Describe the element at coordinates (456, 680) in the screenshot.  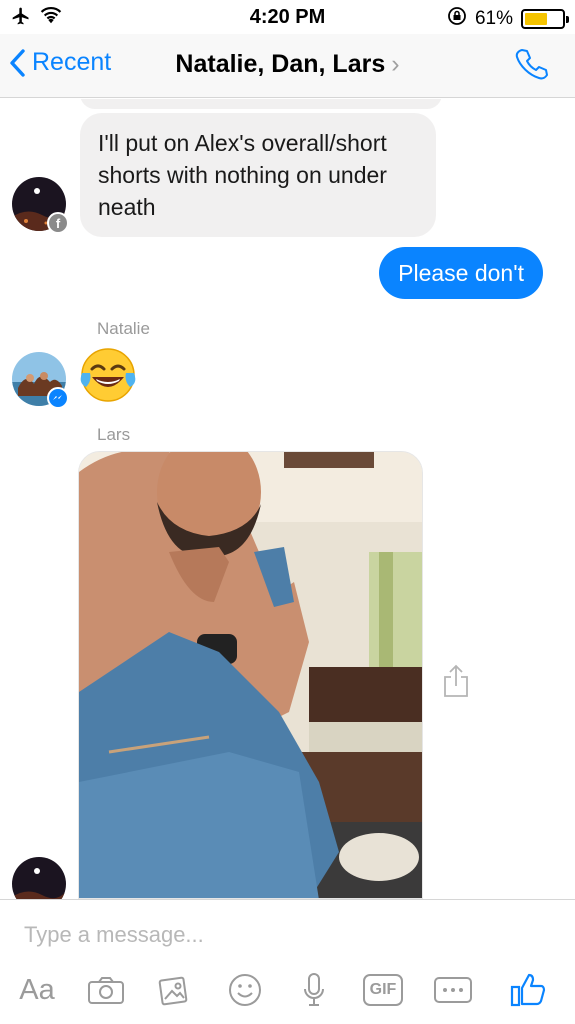
I see `share-icon` at that location.